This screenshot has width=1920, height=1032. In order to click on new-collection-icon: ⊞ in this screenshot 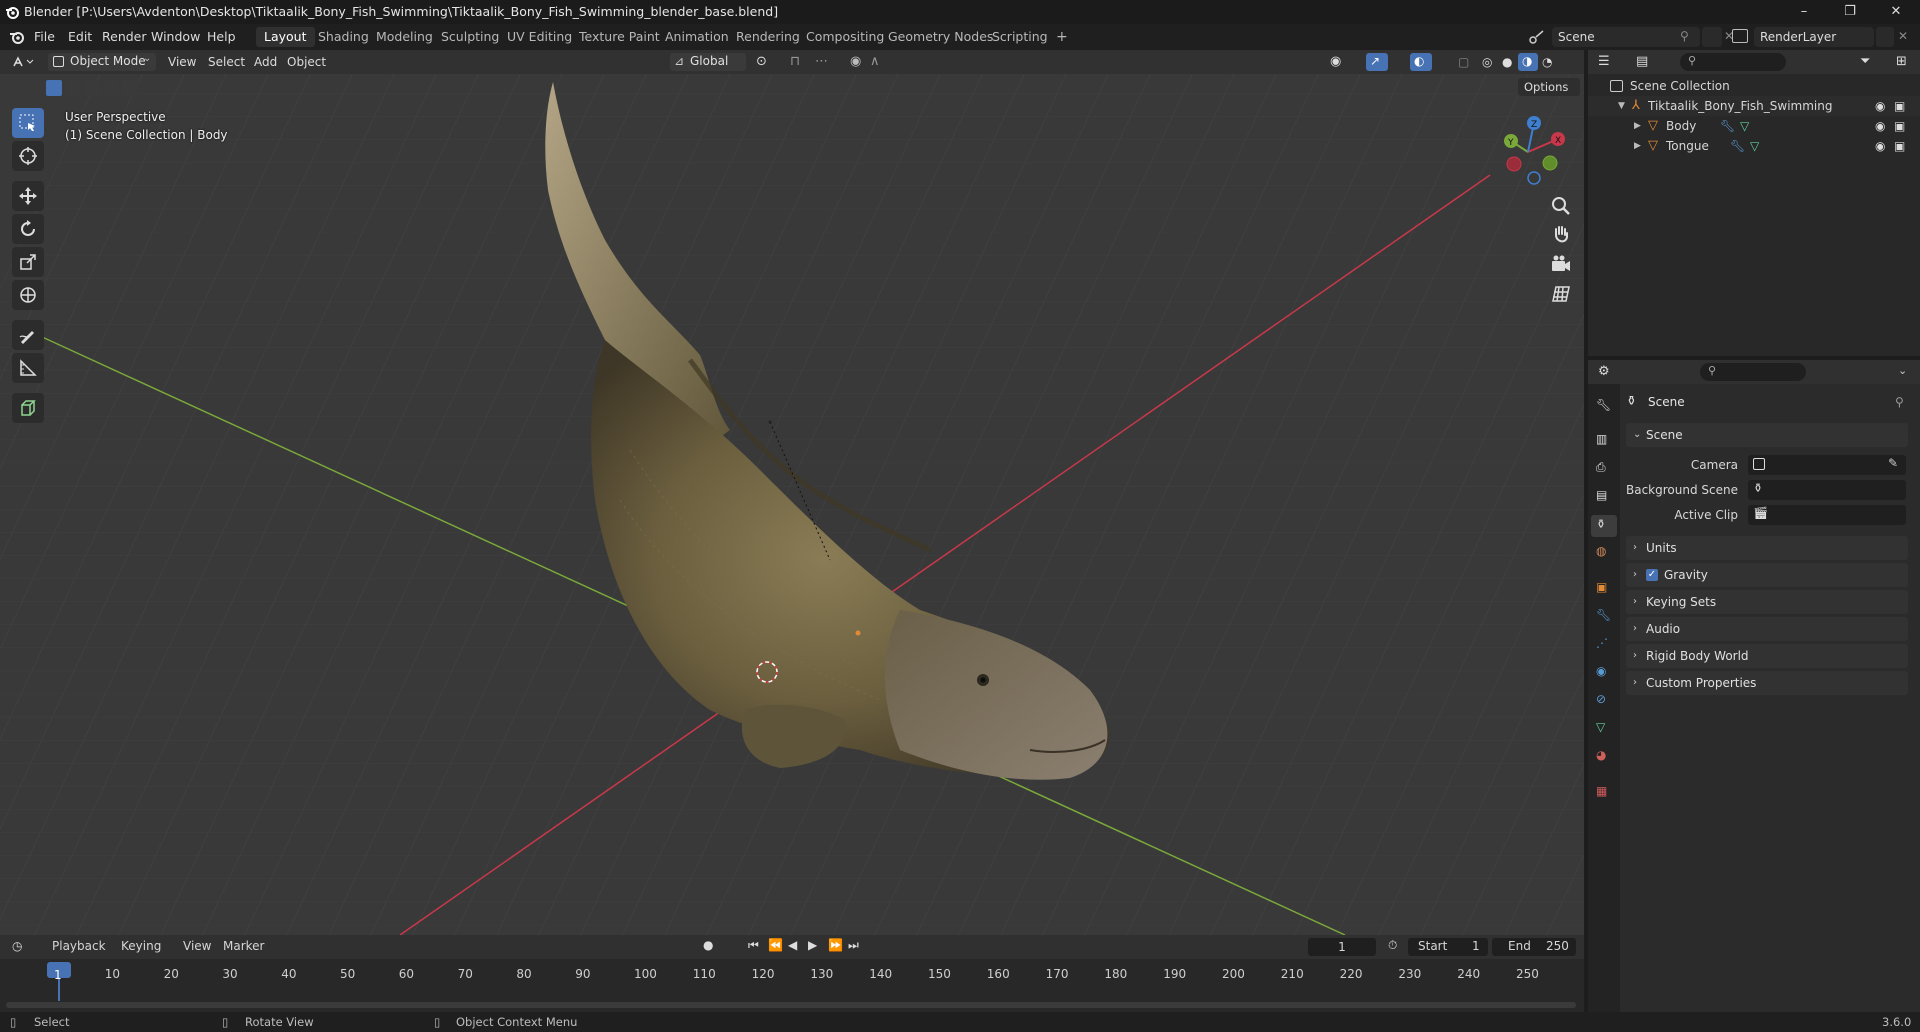, I will do `click(1901, 61)`.